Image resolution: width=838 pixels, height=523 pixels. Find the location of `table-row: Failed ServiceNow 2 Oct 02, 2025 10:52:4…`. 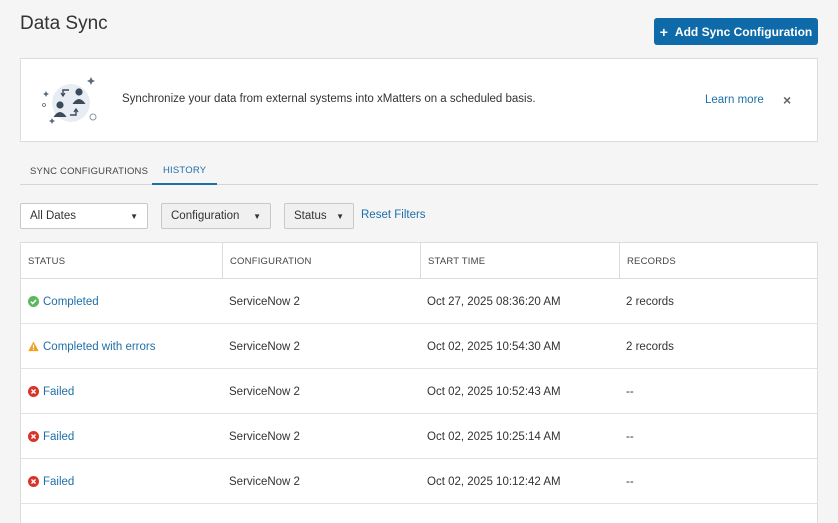

table-row: Failed ServiceNow 2 Oct 02, 2025 10:52:4… is located at coordinates (419, 391).